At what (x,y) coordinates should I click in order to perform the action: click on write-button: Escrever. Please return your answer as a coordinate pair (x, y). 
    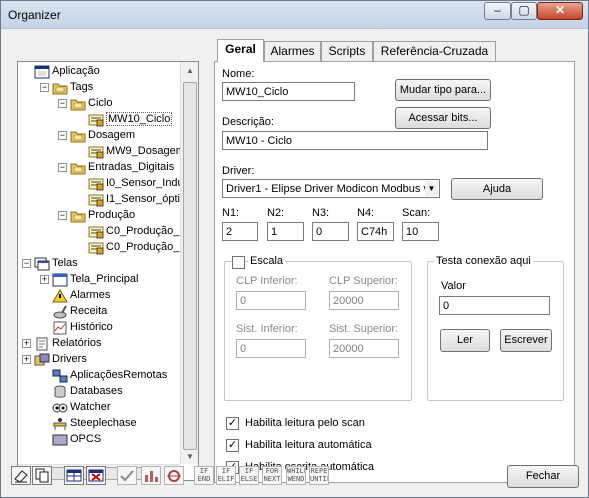
    Looking at the image, I should click on (526, 340).